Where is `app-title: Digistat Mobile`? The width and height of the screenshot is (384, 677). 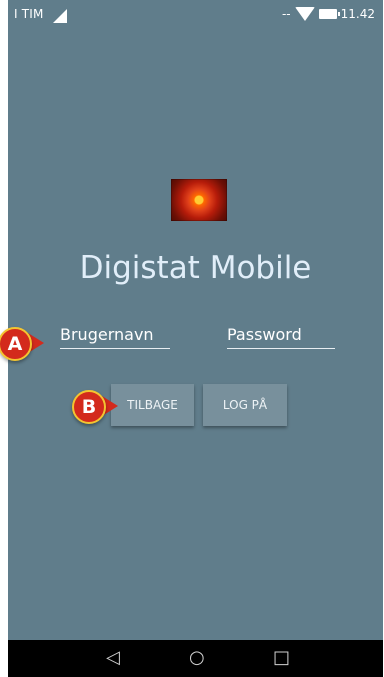 app-title: Digistat Mobile is located at coordinates (195, 268).